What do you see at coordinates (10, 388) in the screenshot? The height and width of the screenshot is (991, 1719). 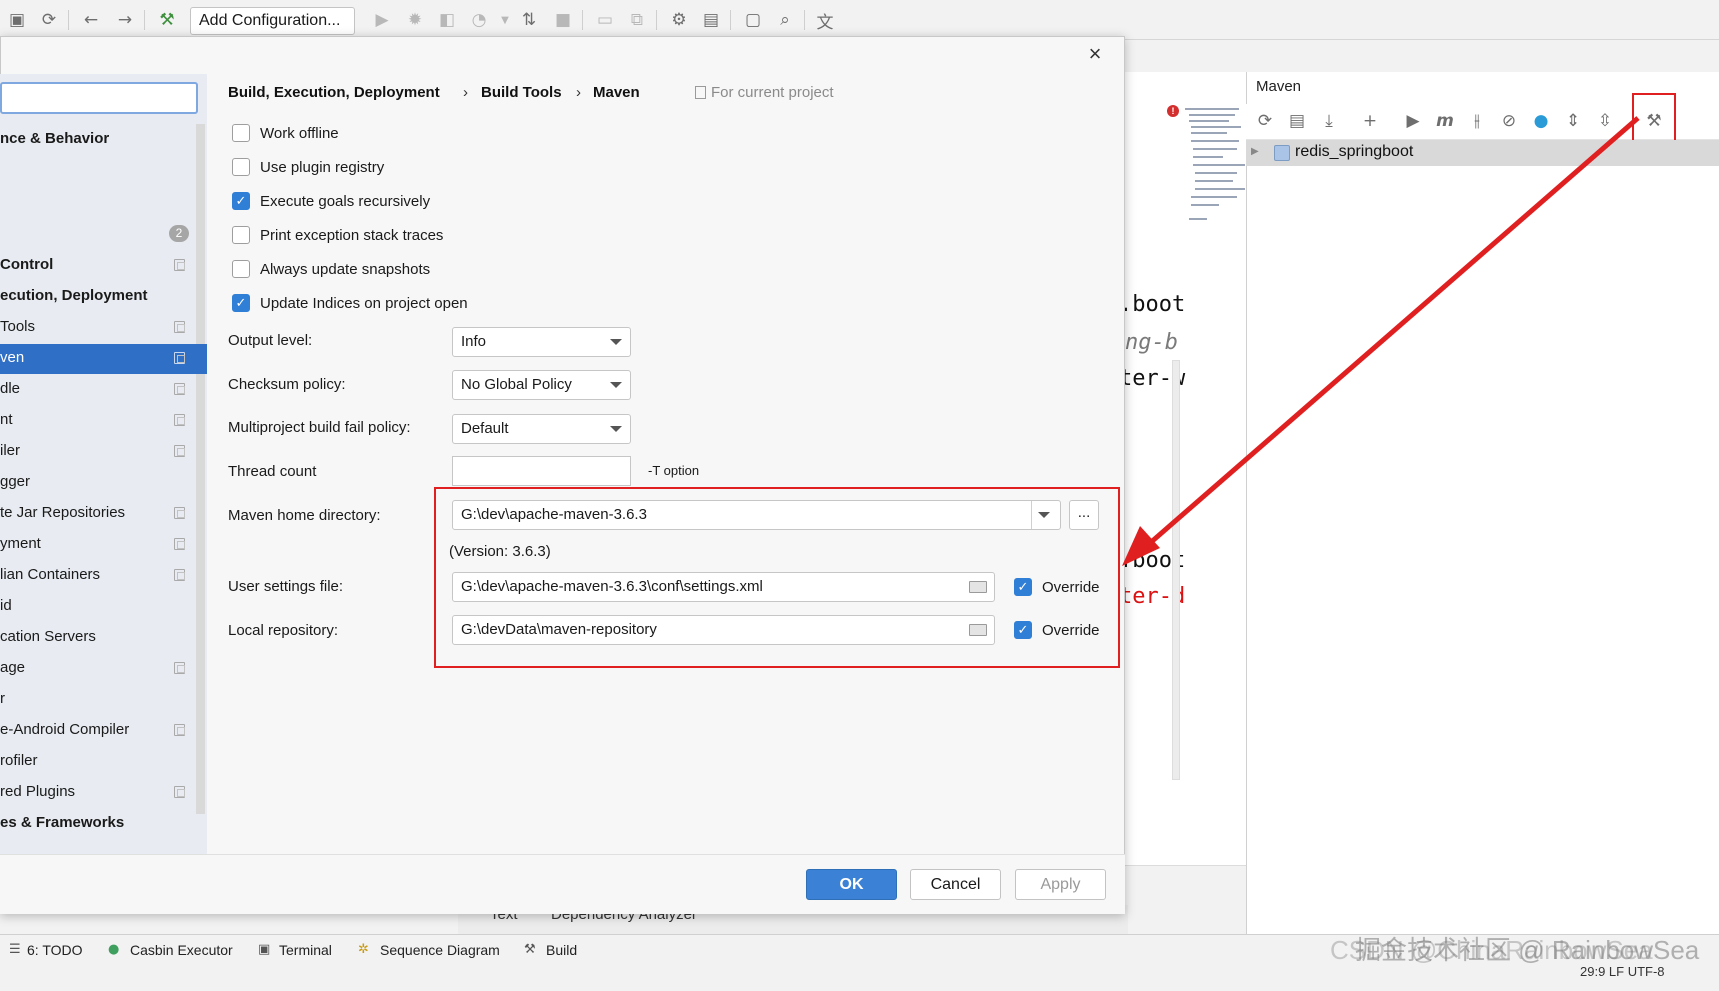 I see `nav-item-gradle: dle` at bounding box center [10, 388].